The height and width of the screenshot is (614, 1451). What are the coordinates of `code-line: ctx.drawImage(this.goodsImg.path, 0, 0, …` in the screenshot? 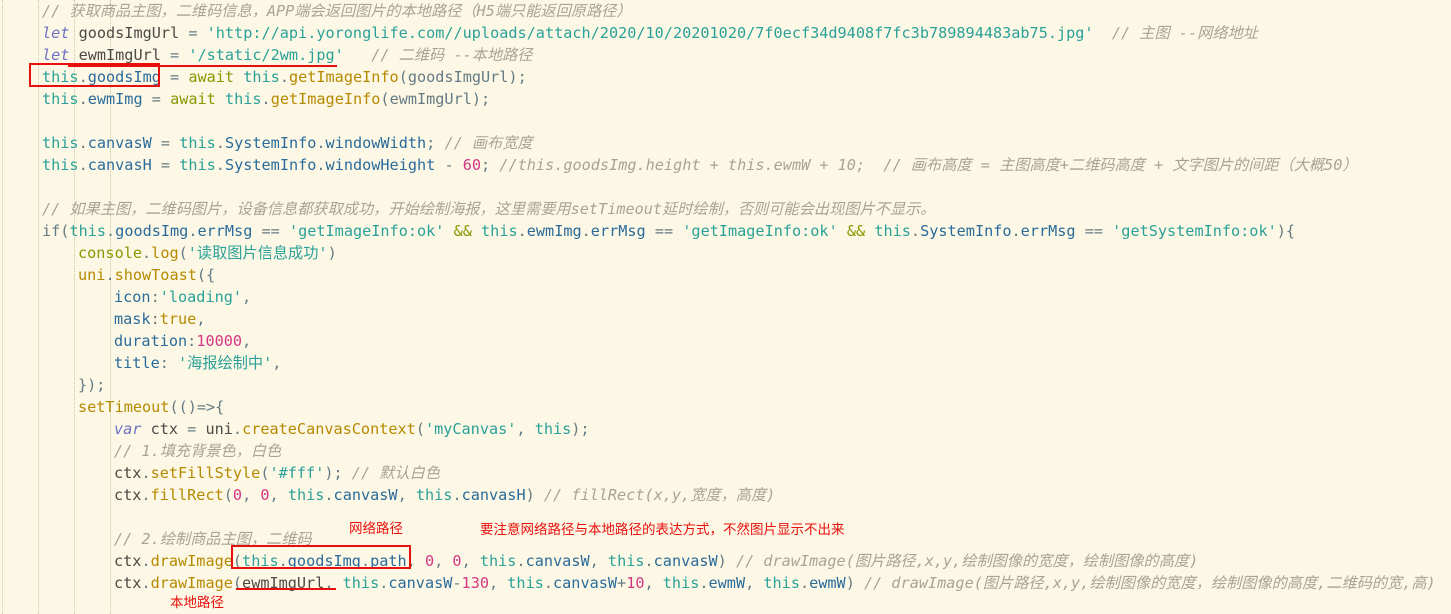 It's located at (725, 561).